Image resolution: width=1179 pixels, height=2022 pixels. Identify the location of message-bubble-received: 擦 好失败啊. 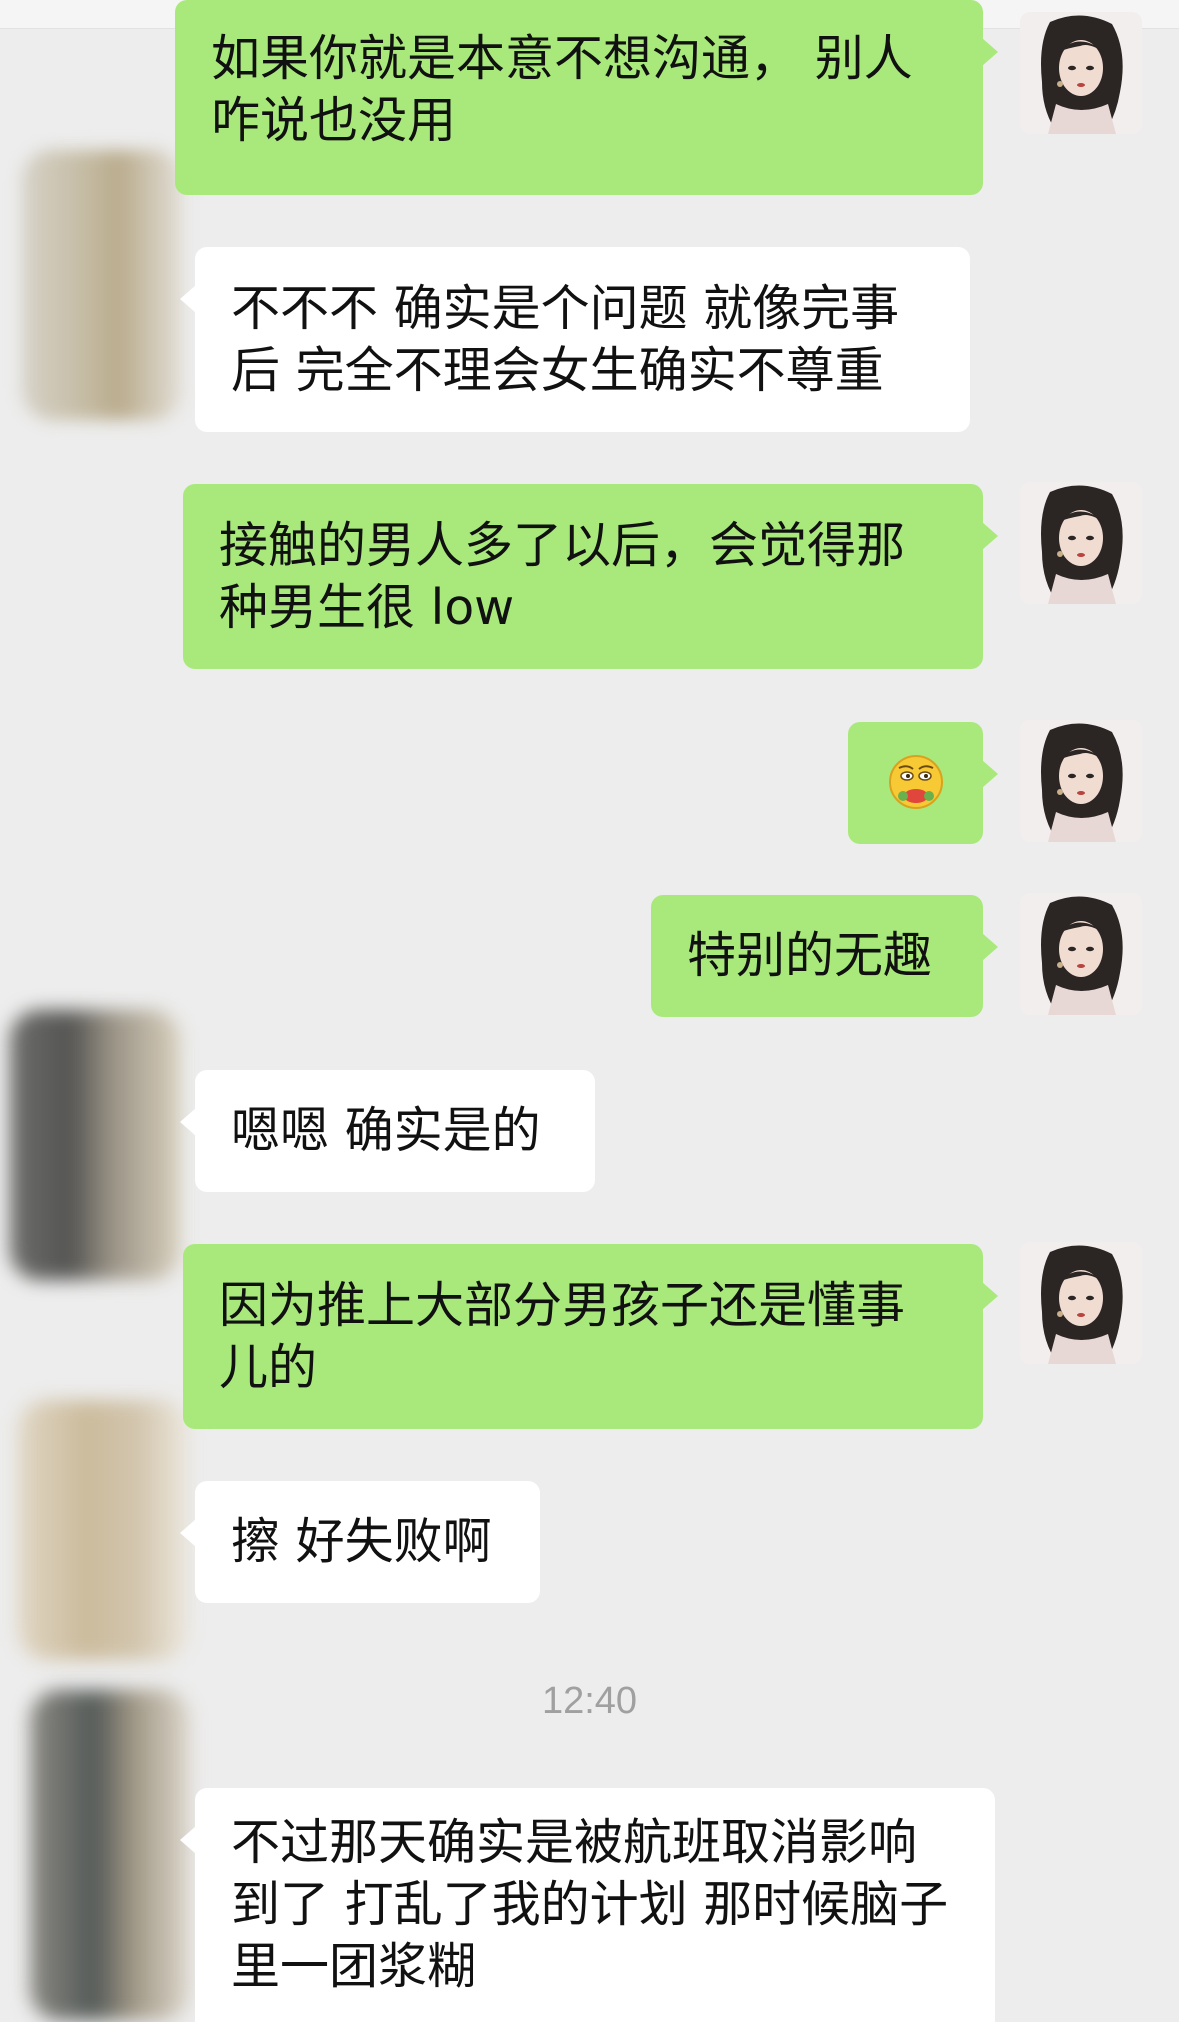
(360, 1542).